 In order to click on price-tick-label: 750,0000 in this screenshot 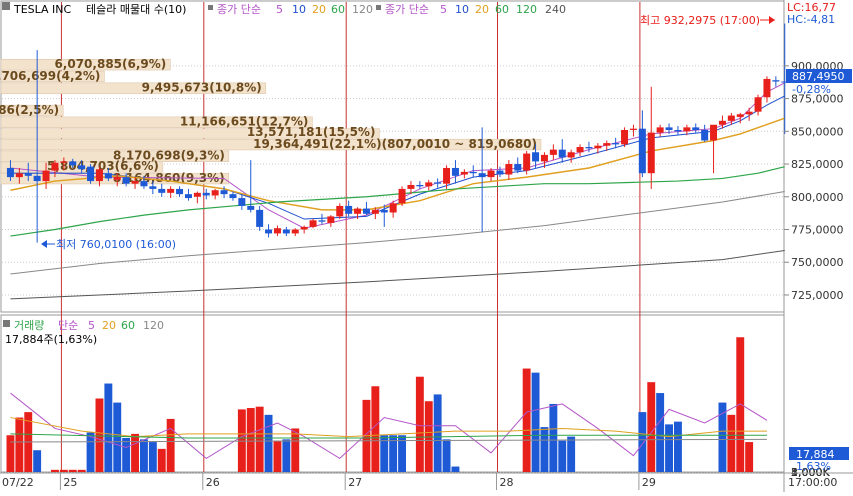, I will do `click(817, 262)`.